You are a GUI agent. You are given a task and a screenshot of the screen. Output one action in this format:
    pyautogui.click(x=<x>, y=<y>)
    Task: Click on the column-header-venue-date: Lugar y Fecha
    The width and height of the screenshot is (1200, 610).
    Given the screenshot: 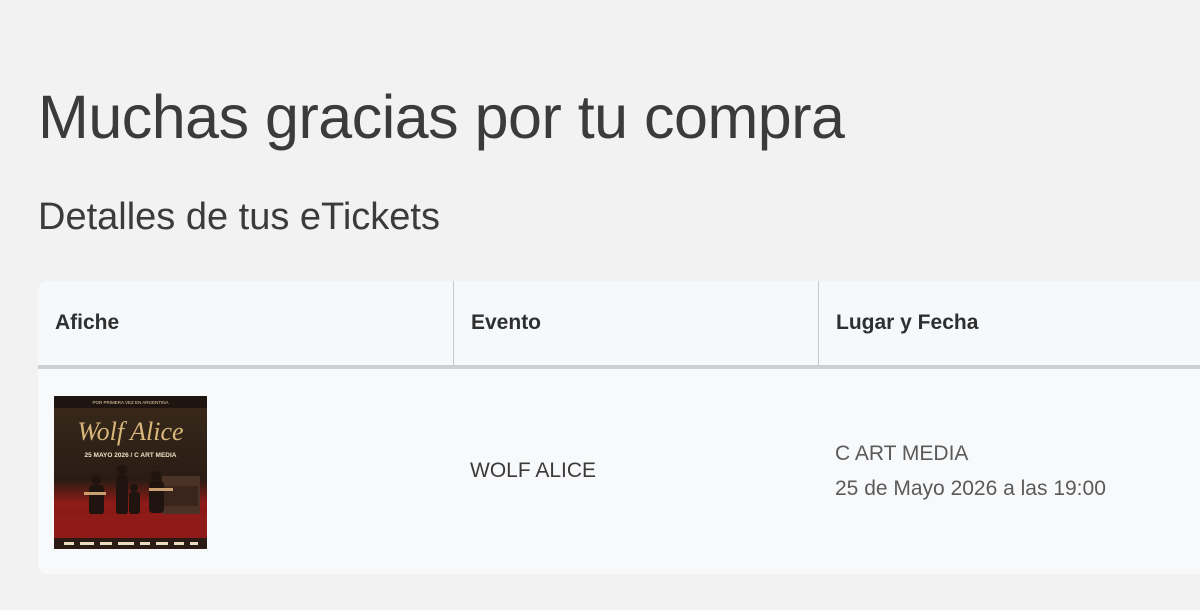 What is the action you would take?
    pyautogui.click(x=1009, y=323)
    